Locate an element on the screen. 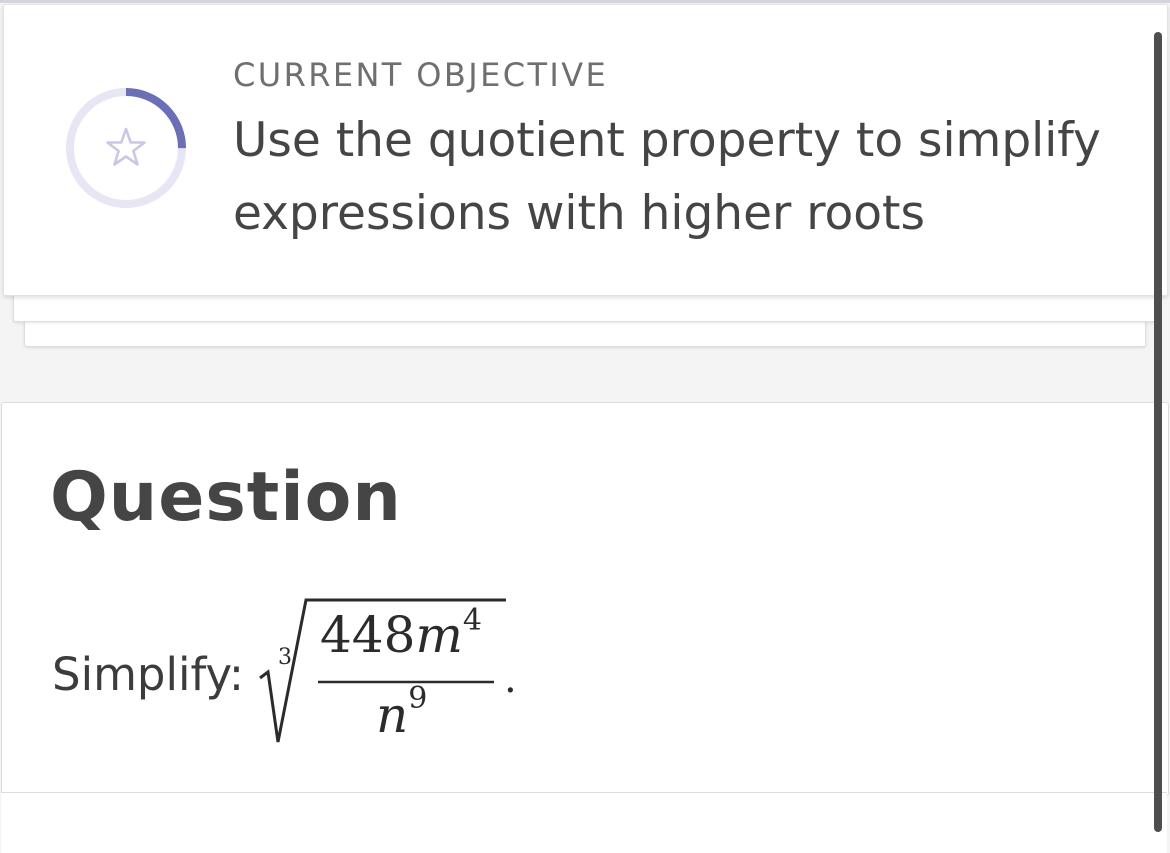 This screenshot has height=853, width=1170. question-heading: Question is located at coordinates (226, 497).